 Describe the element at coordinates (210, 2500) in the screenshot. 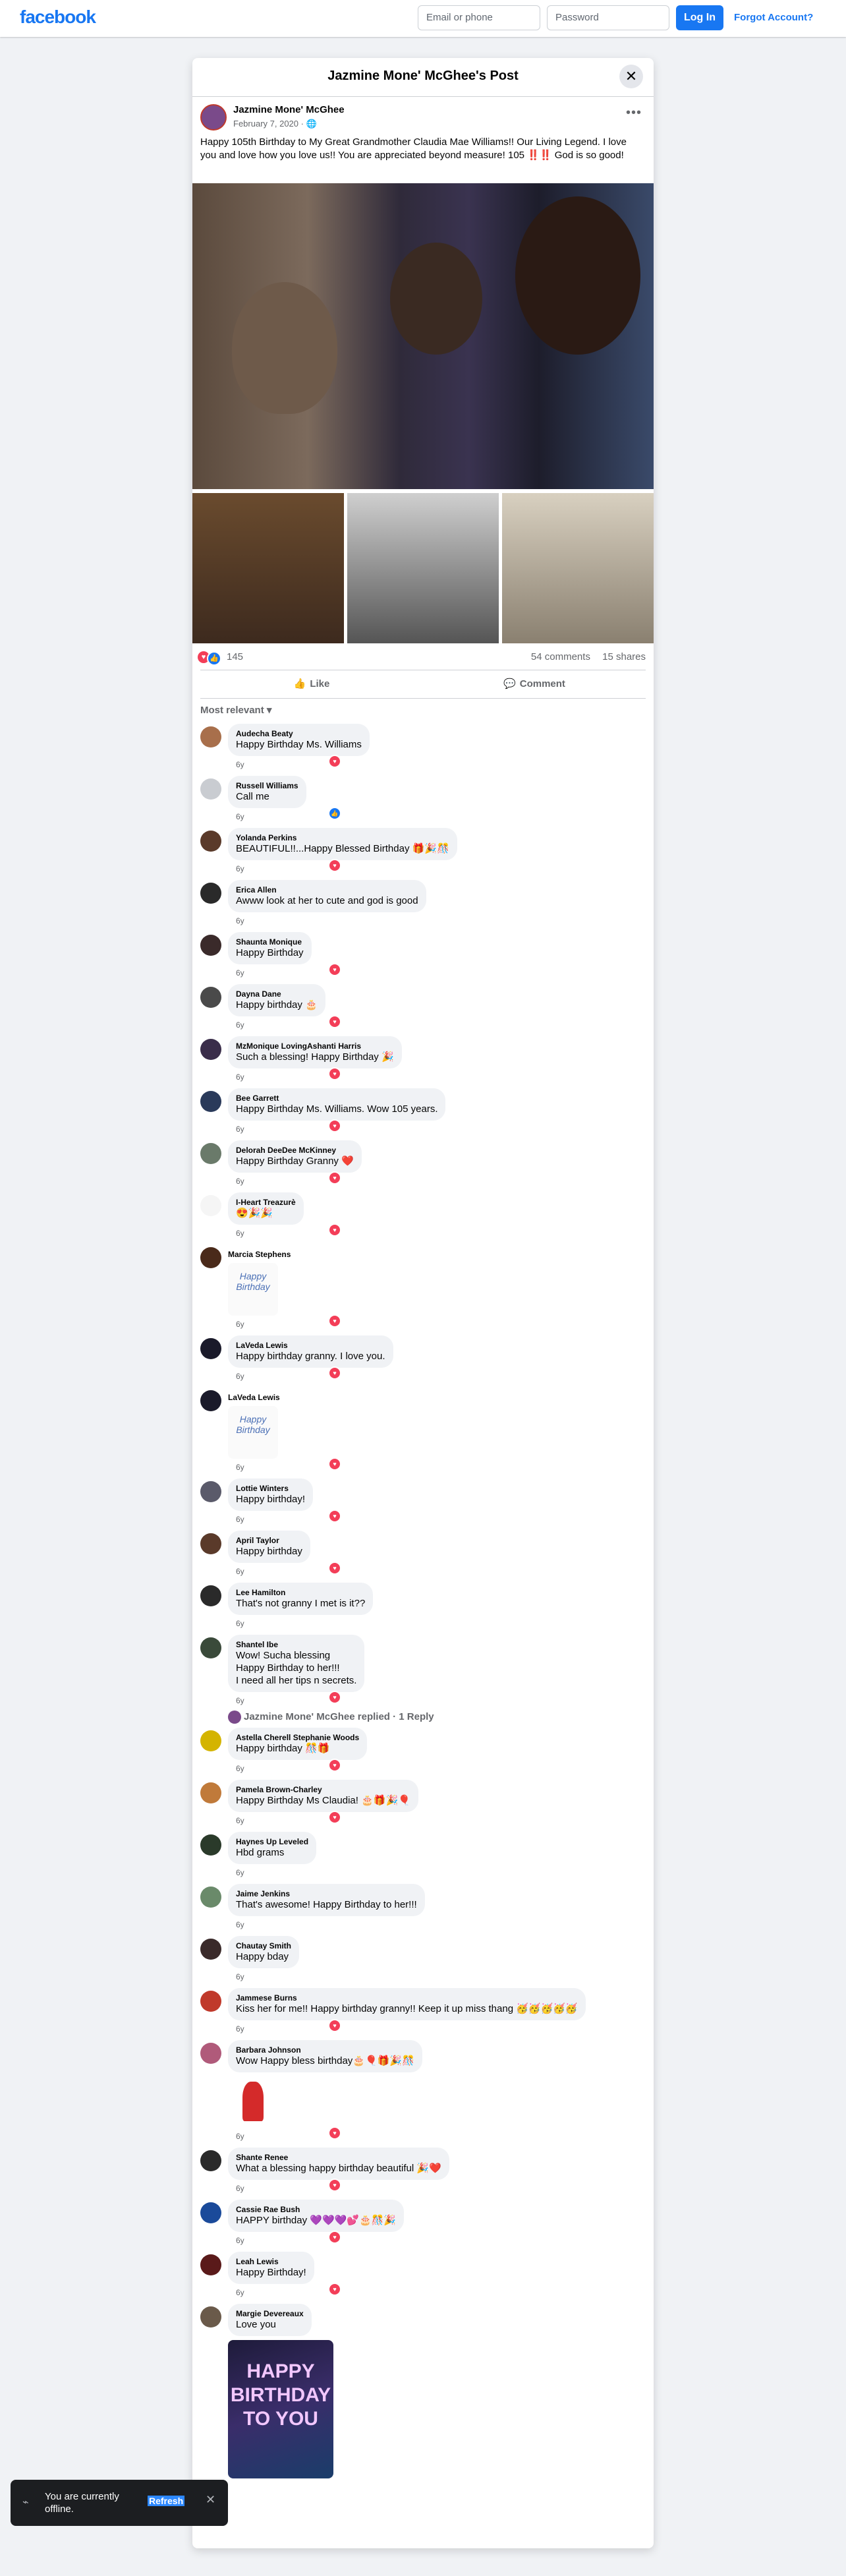

I see `close-icon: ✕` at that location.